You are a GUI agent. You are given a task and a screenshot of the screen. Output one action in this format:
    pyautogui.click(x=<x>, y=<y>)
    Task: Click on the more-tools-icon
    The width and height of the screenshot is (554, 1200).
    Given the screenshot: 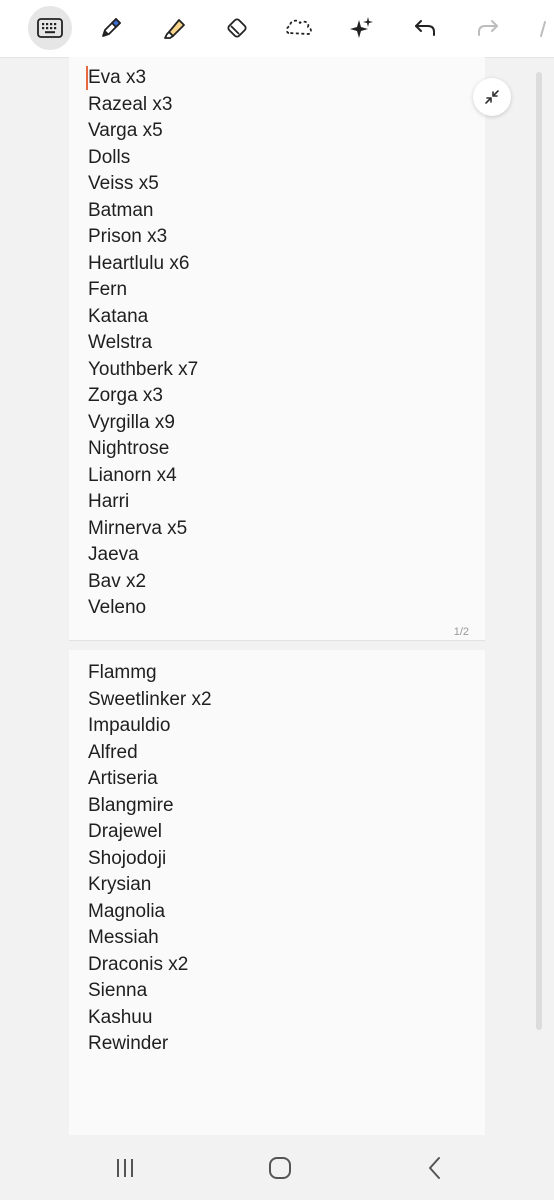 What is the action you would take?
    pyautogui.click(x=542, y=28)
    